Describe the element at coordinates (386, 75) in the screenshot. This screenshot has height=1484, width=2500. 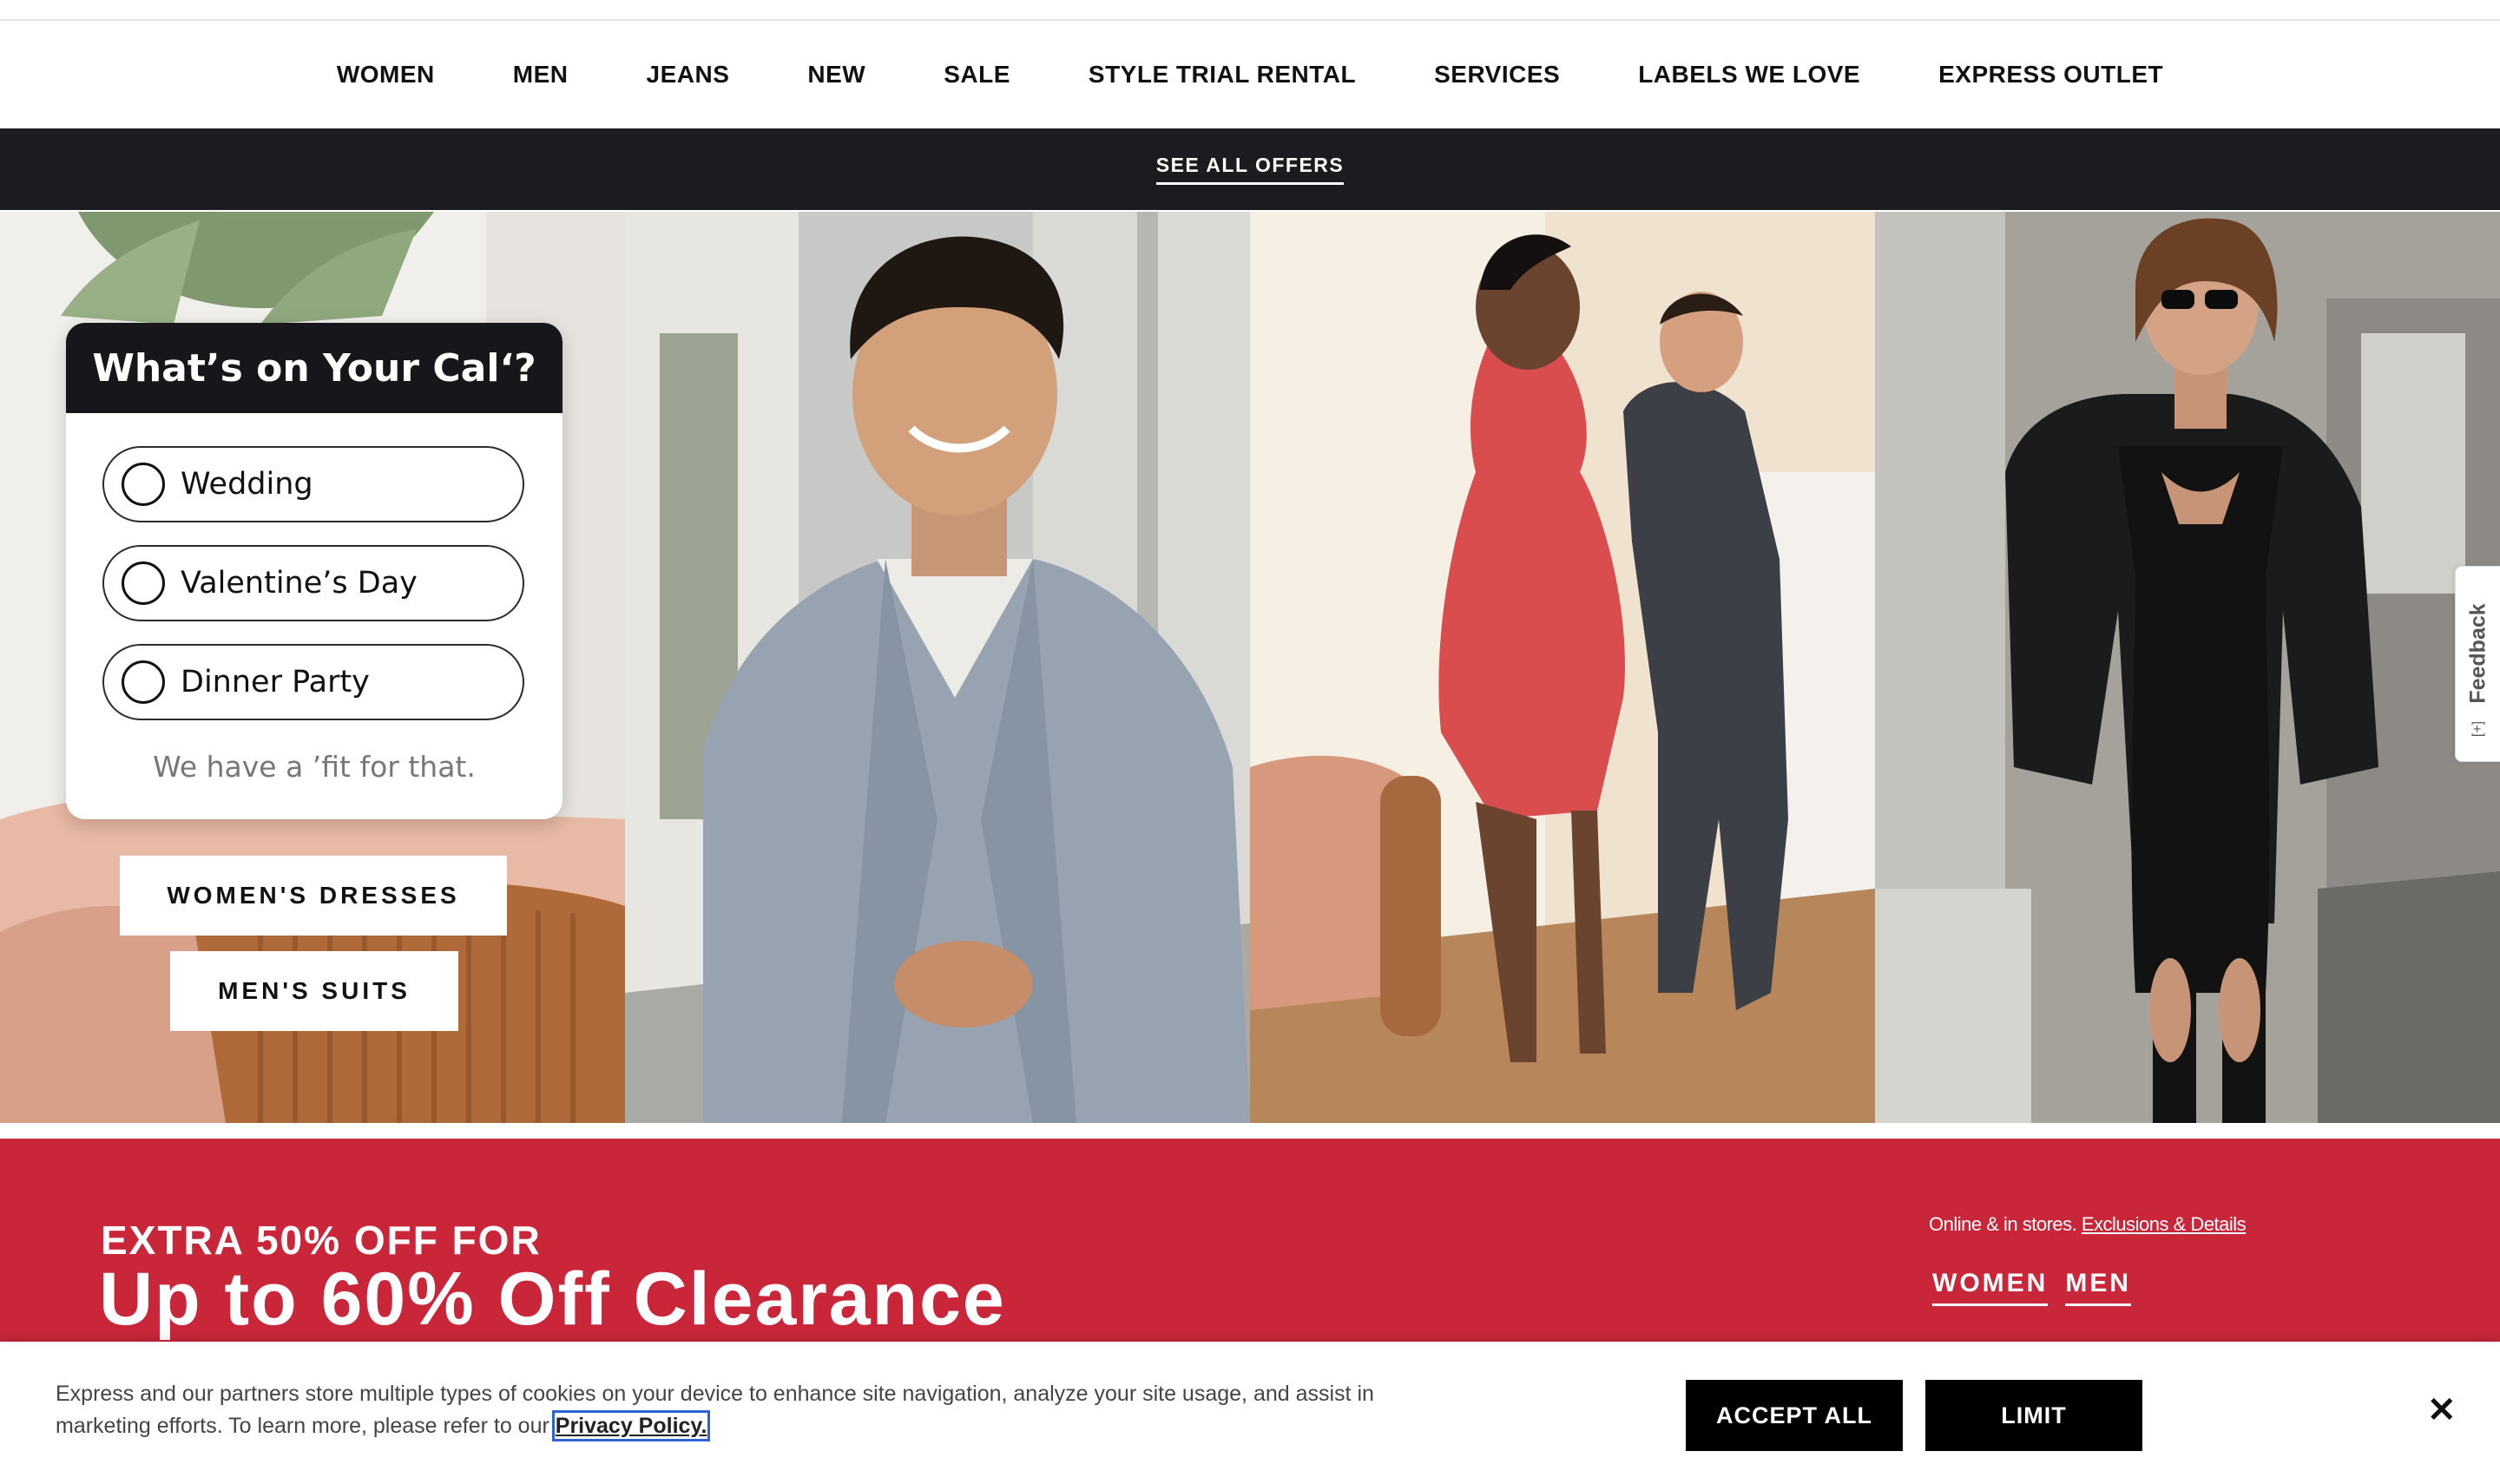
I see `nav-women: WOMEN` at that location.